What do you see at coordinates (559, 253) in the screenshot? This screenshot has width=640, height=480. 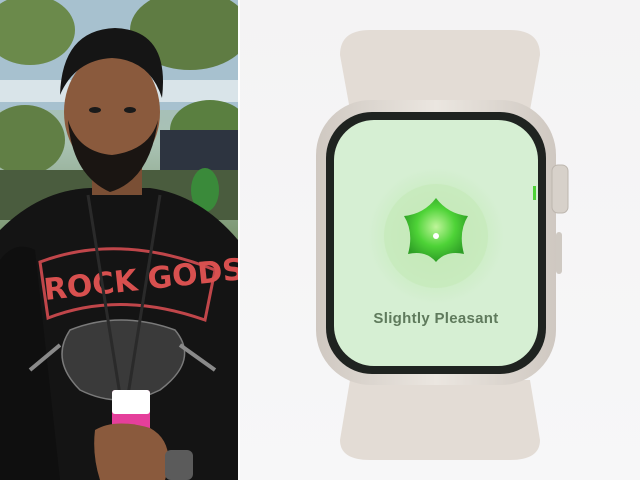 I see `side-button` at bounding box center [559, 253].